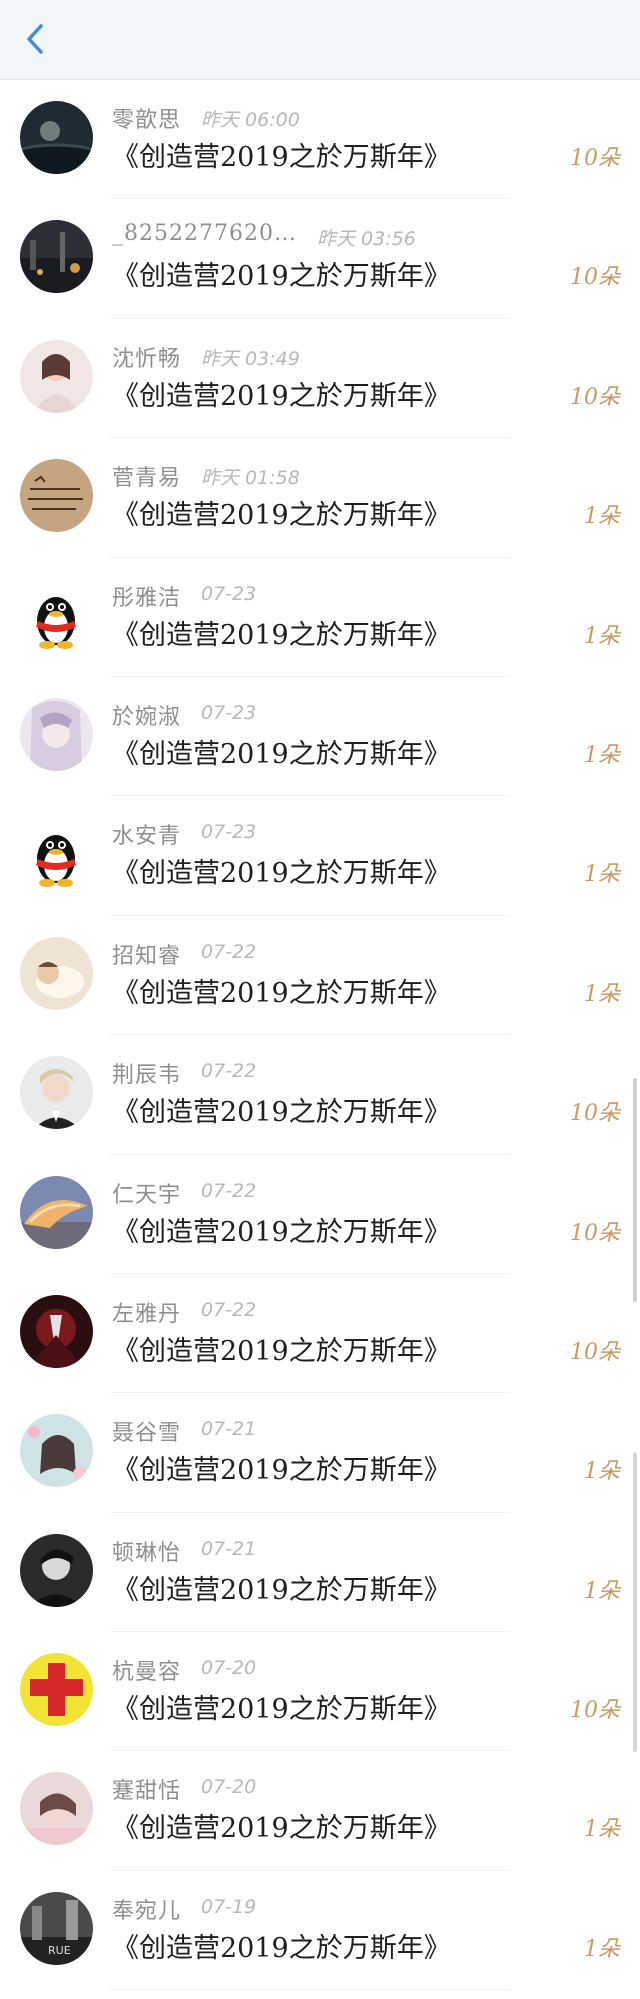 The height and width of the screenshot is (1999, 640). Describe the element at coordinates (320, 1453) in the screenshot. I see `gift-record-row: 聂谷雪 07-21 《创造营2019之於万斯年》 1朵` at that location.